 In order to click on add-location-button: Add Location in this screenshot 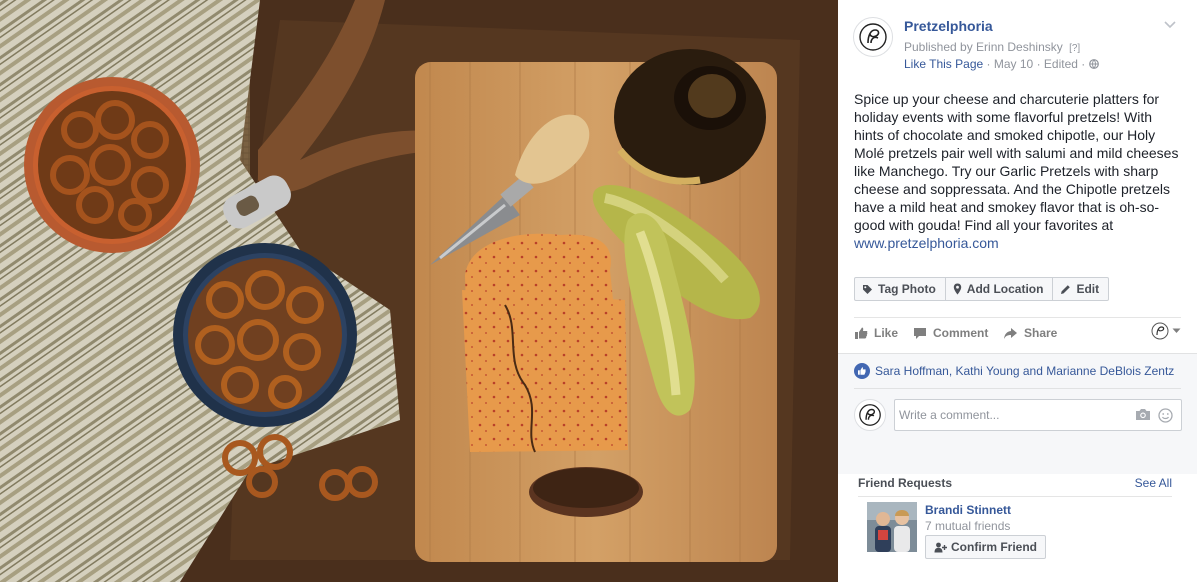, I will do `click(999, 289)`.